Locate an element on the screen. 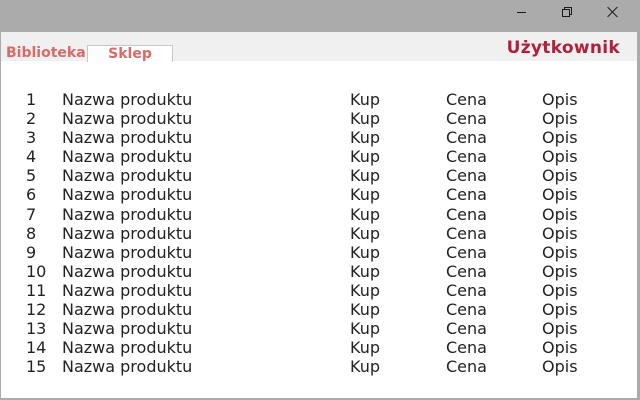 Image resolution: width=640 pixels, height=400 pixels. title-bar is located at coordinates (320, 13).